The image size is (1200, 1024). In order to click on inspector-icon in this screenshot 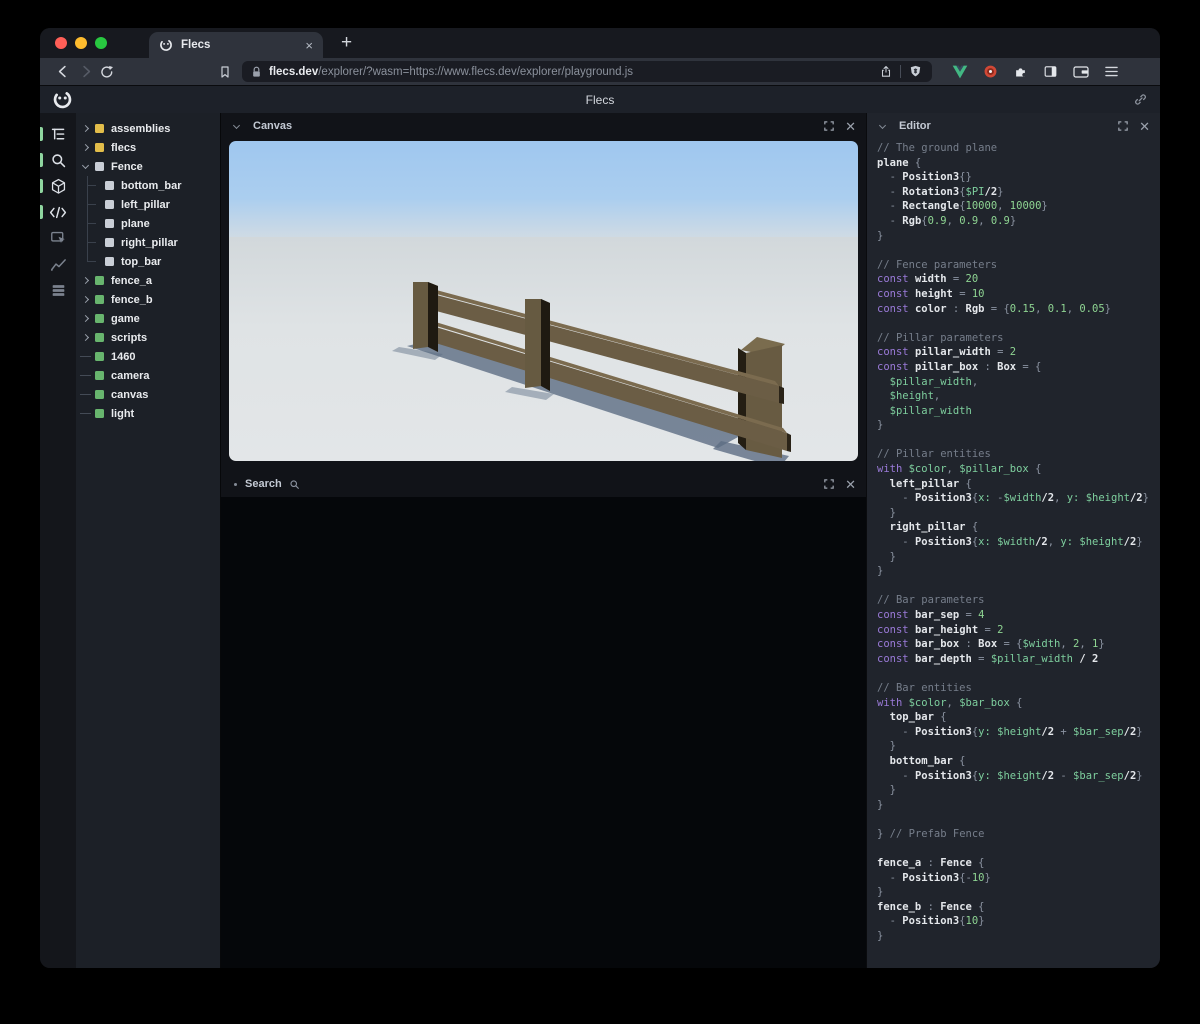, I will do `click(58, 238)`.